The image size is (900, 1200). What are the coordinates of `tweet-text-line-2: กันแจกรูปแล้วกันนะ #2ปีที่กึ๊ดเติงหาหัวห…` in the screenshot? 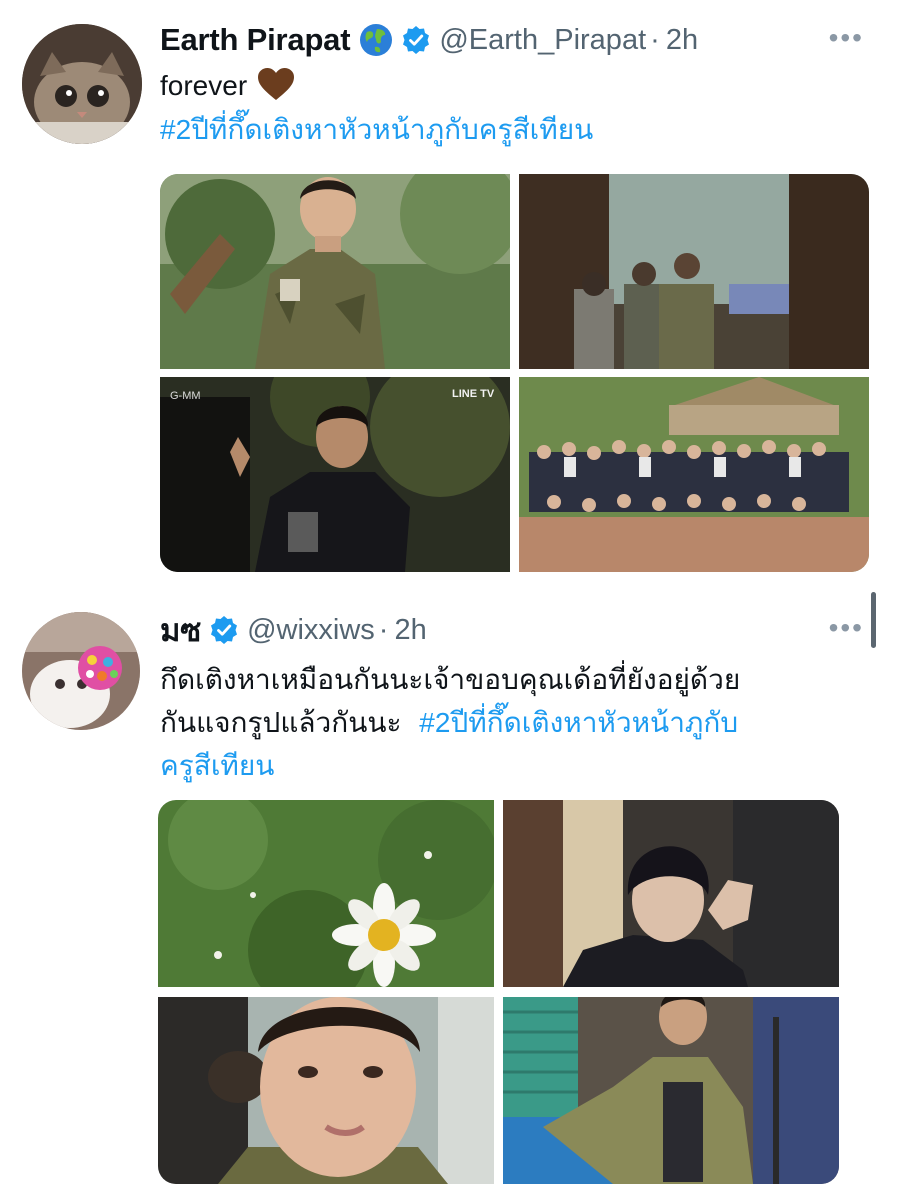 It's located at (500, 722).